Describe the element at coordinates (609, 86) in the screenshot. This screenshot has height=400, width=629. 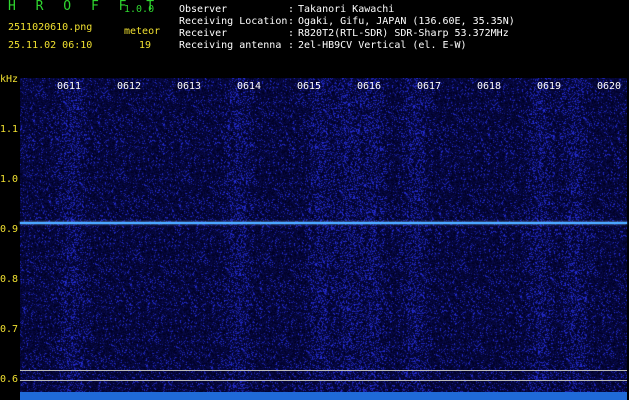
I see `time-label: 0620` at that location.